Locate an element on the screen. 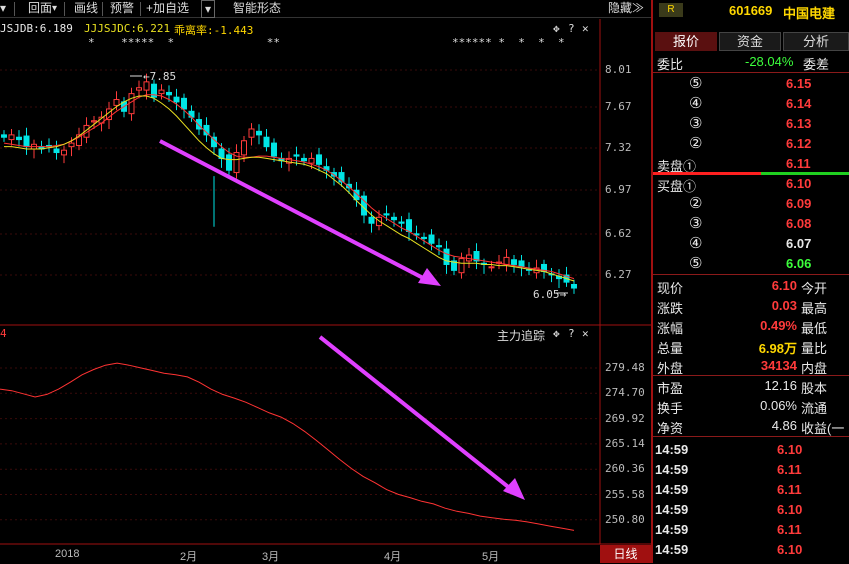 This screenshot has height=564, width=849. quote-row: 涨跌 0.03 最高 is located at coordinates (751, 306).